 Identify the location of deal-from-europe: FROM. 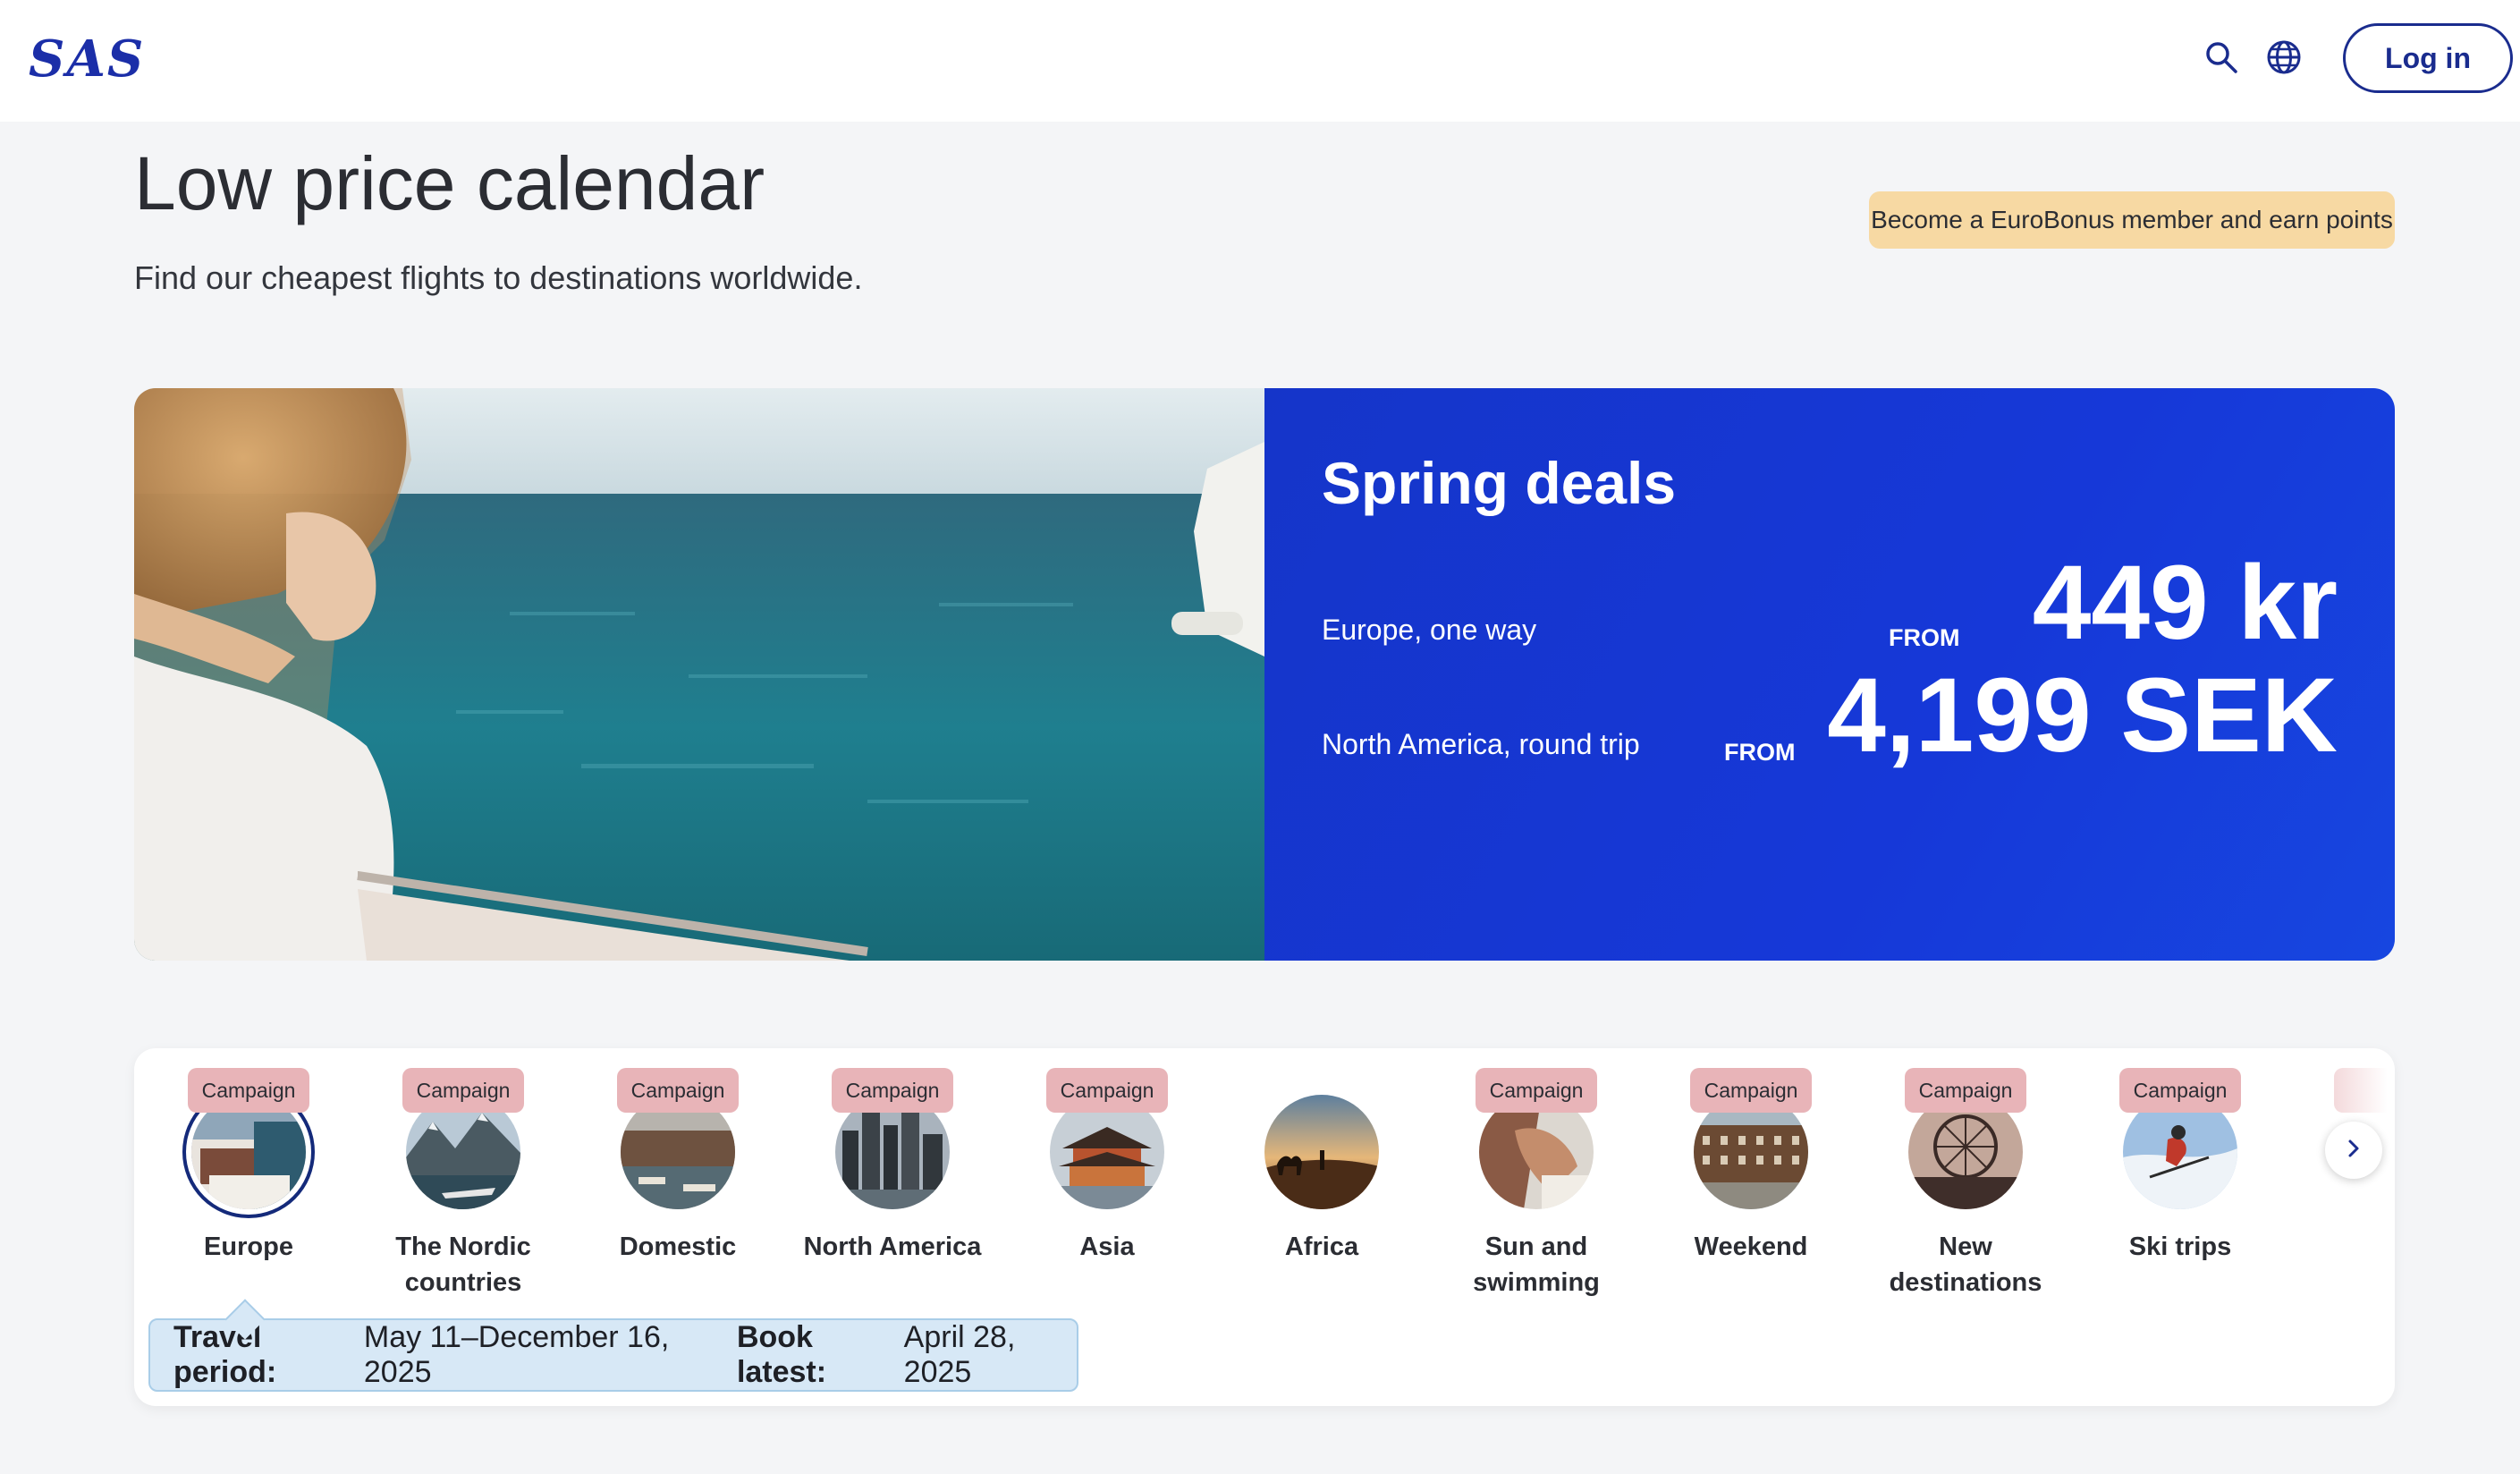
(1925, 637).